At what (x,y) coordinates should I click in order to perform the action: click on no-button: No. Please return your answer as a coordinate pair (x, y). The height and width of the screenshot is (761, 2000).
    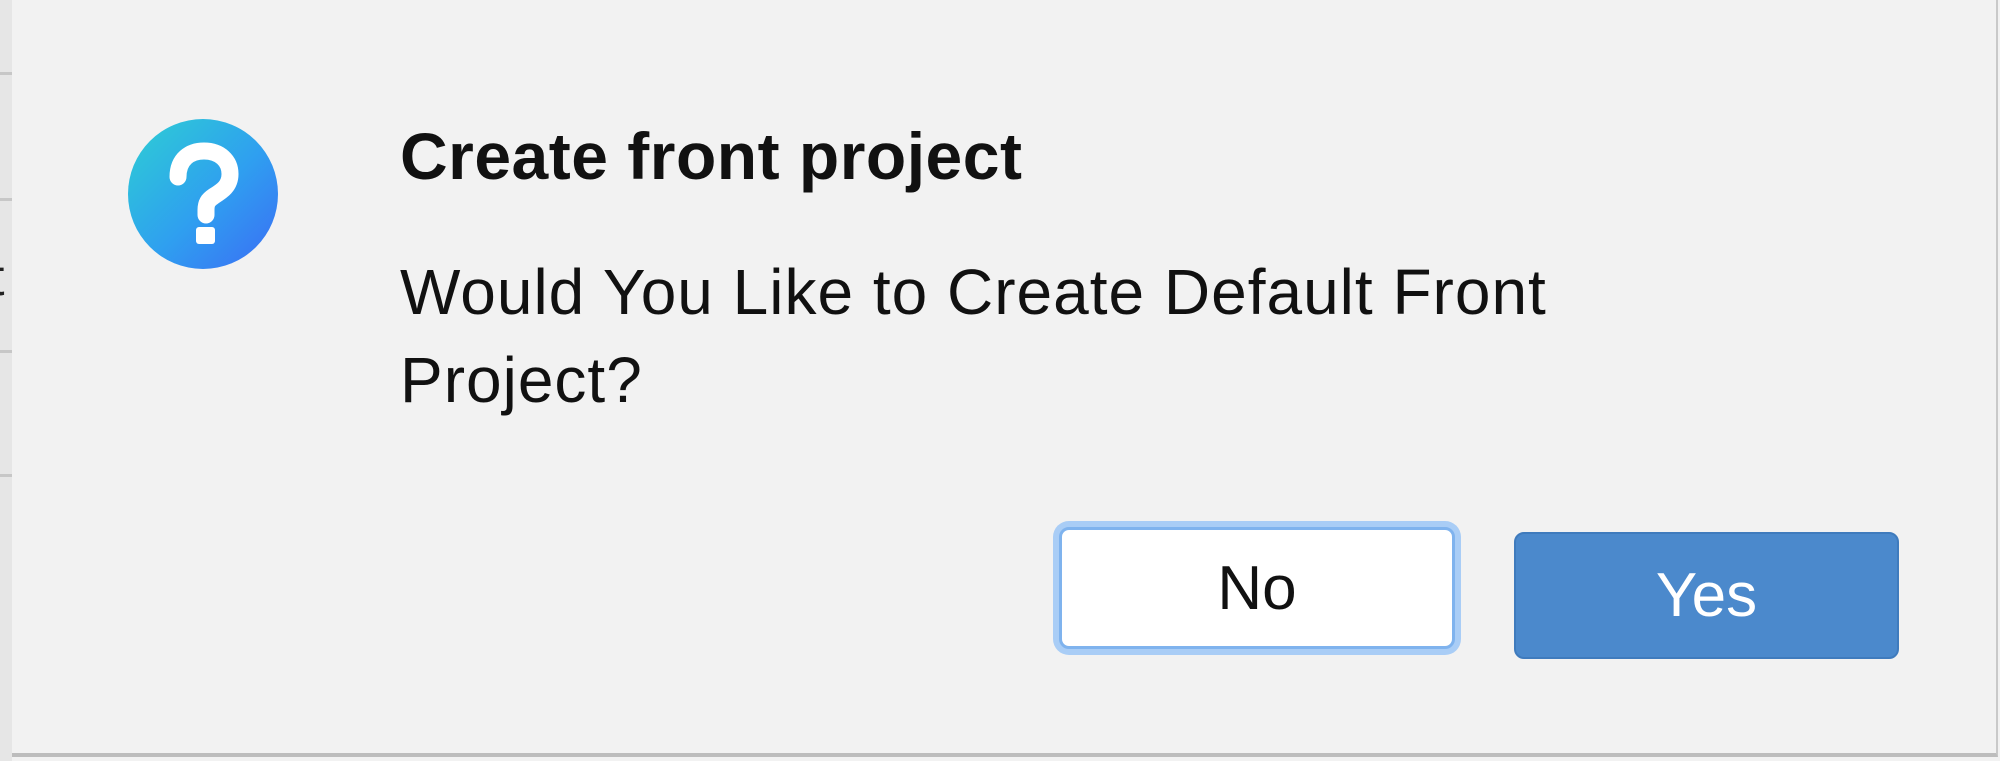
    Looking at the image, I should click on (1257, 588).